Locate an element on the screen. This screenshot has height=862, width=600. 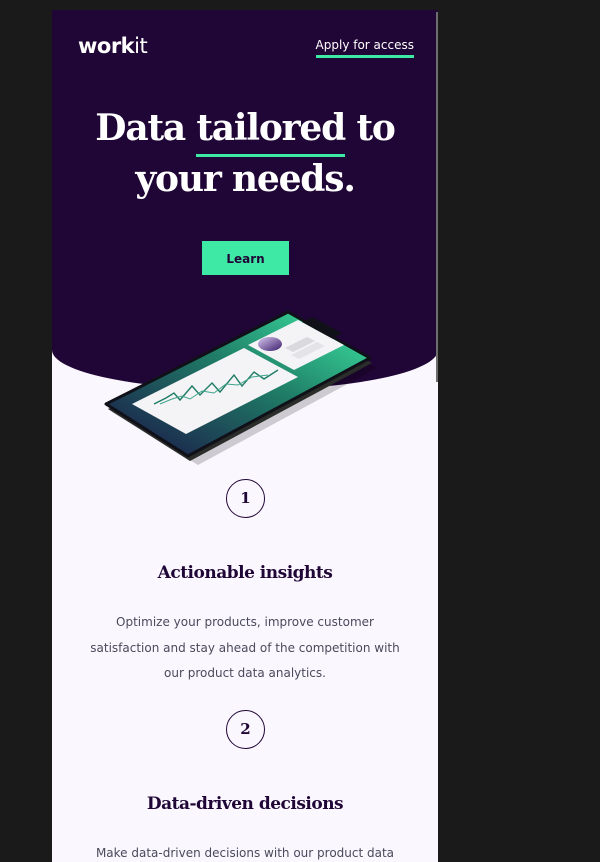
scrollbar is located at coordinates (437, 197).